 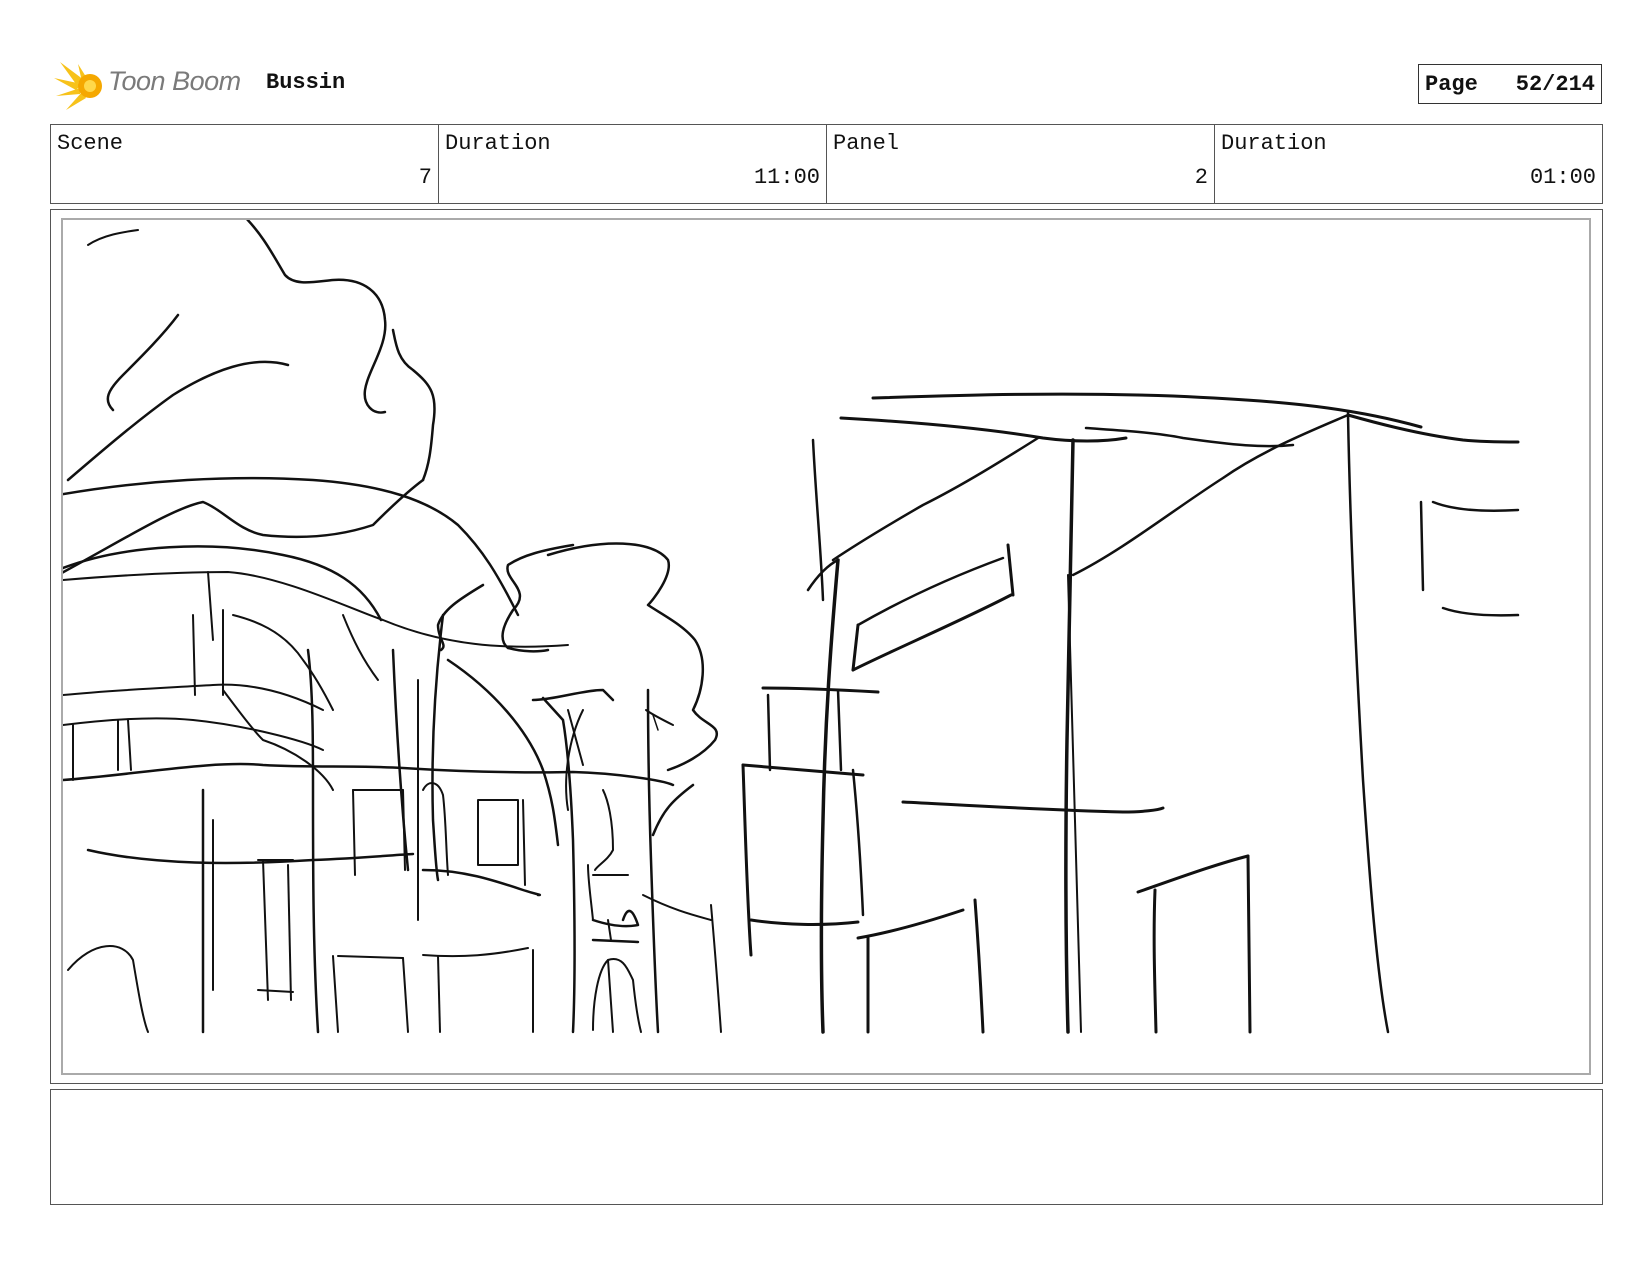 I want to click on page-indicator: Page 52/214, so click(x=1510, y=84).